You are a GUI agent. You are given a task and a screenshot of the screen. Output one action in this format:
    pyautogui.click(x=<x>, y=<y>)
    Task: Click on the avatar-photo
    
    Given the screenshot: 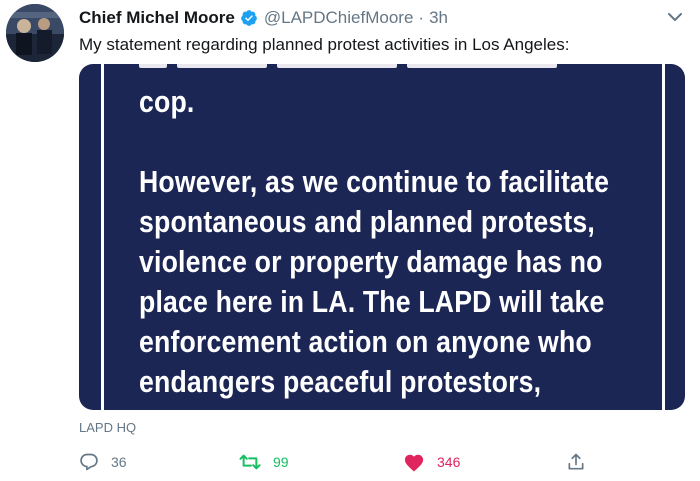 What is the action you would take?
    pyautogui.click(x=35, y=33)
    